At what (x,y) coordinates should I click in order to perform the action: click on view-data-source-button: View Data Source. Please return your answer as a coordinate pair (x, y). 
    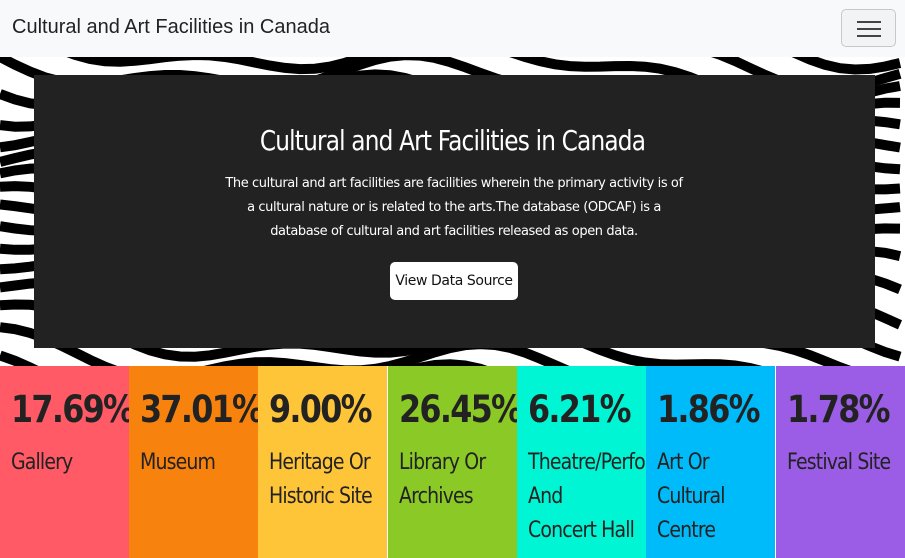
    Looking at the image, I should click on (454, 281).